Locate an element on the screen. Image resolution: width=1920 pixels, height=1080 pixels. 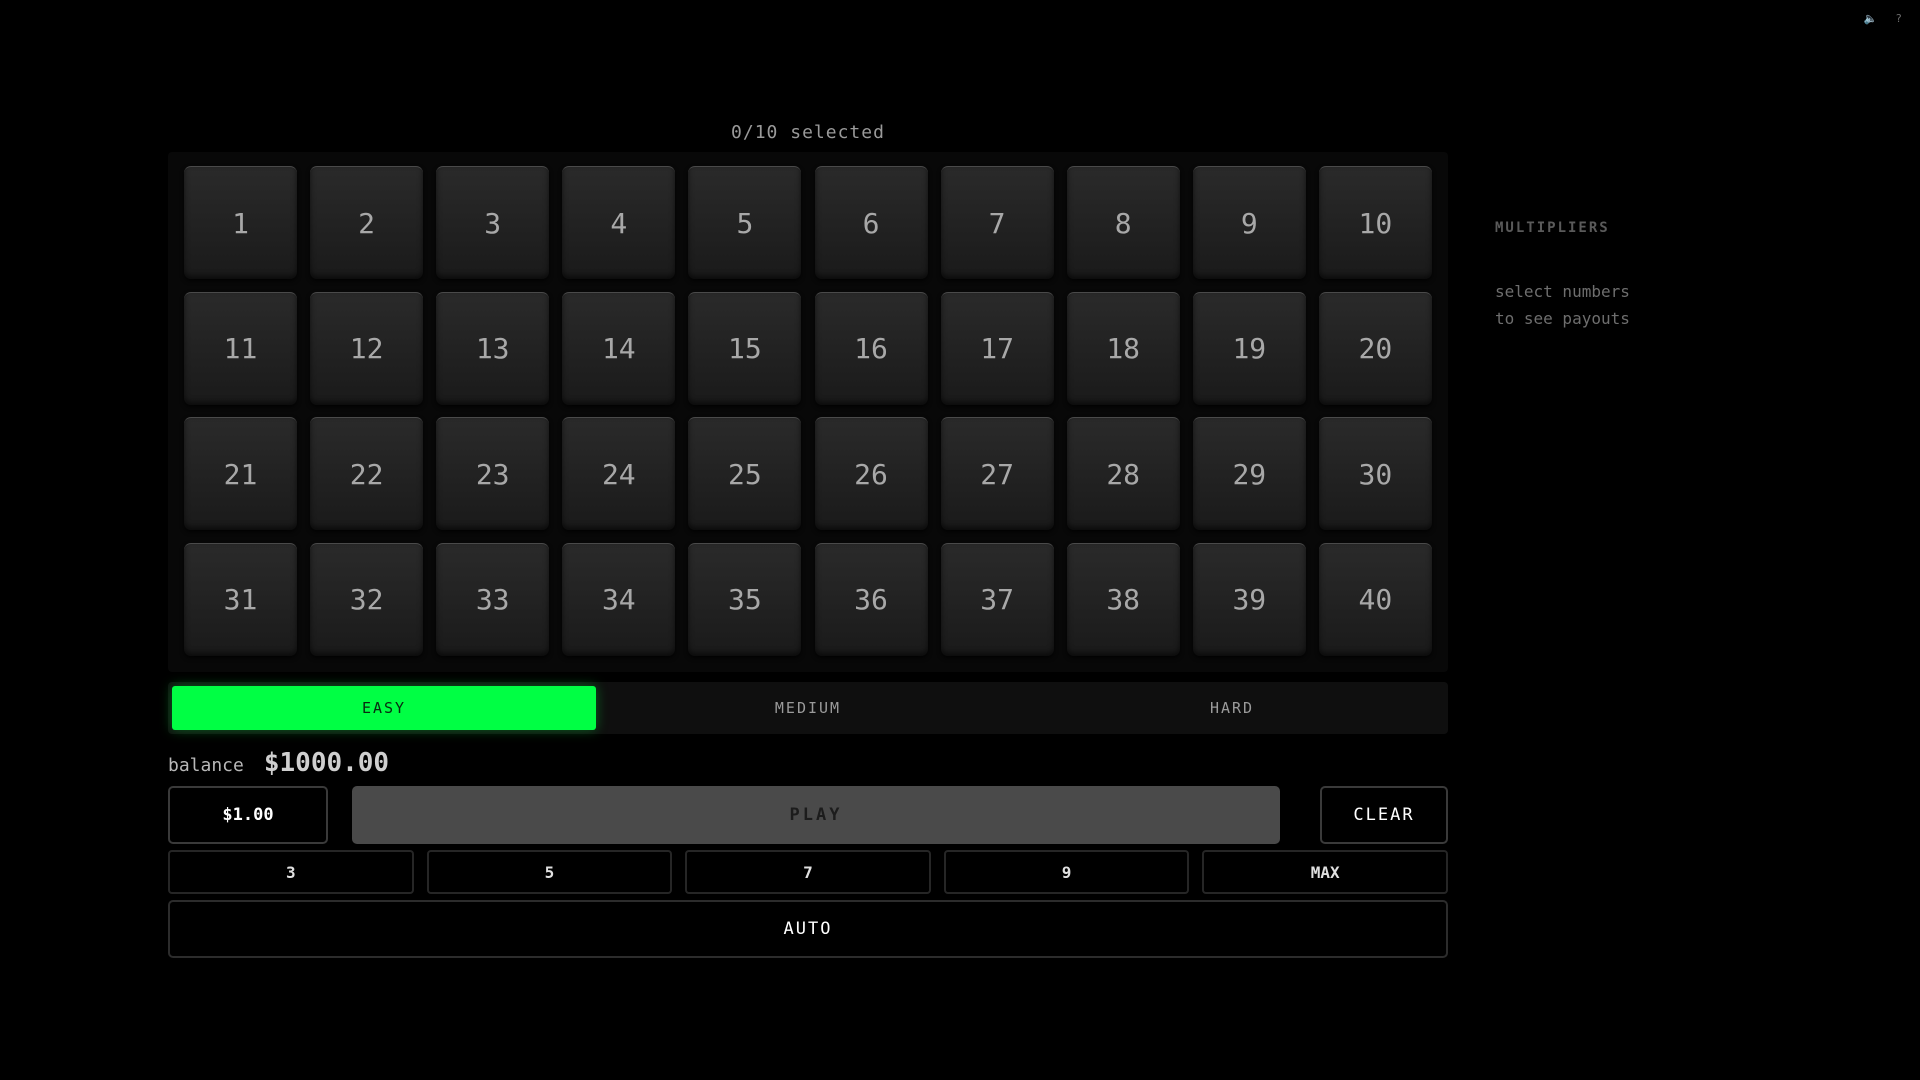
auto-button: AUTO is located at coordinates (808, 929).